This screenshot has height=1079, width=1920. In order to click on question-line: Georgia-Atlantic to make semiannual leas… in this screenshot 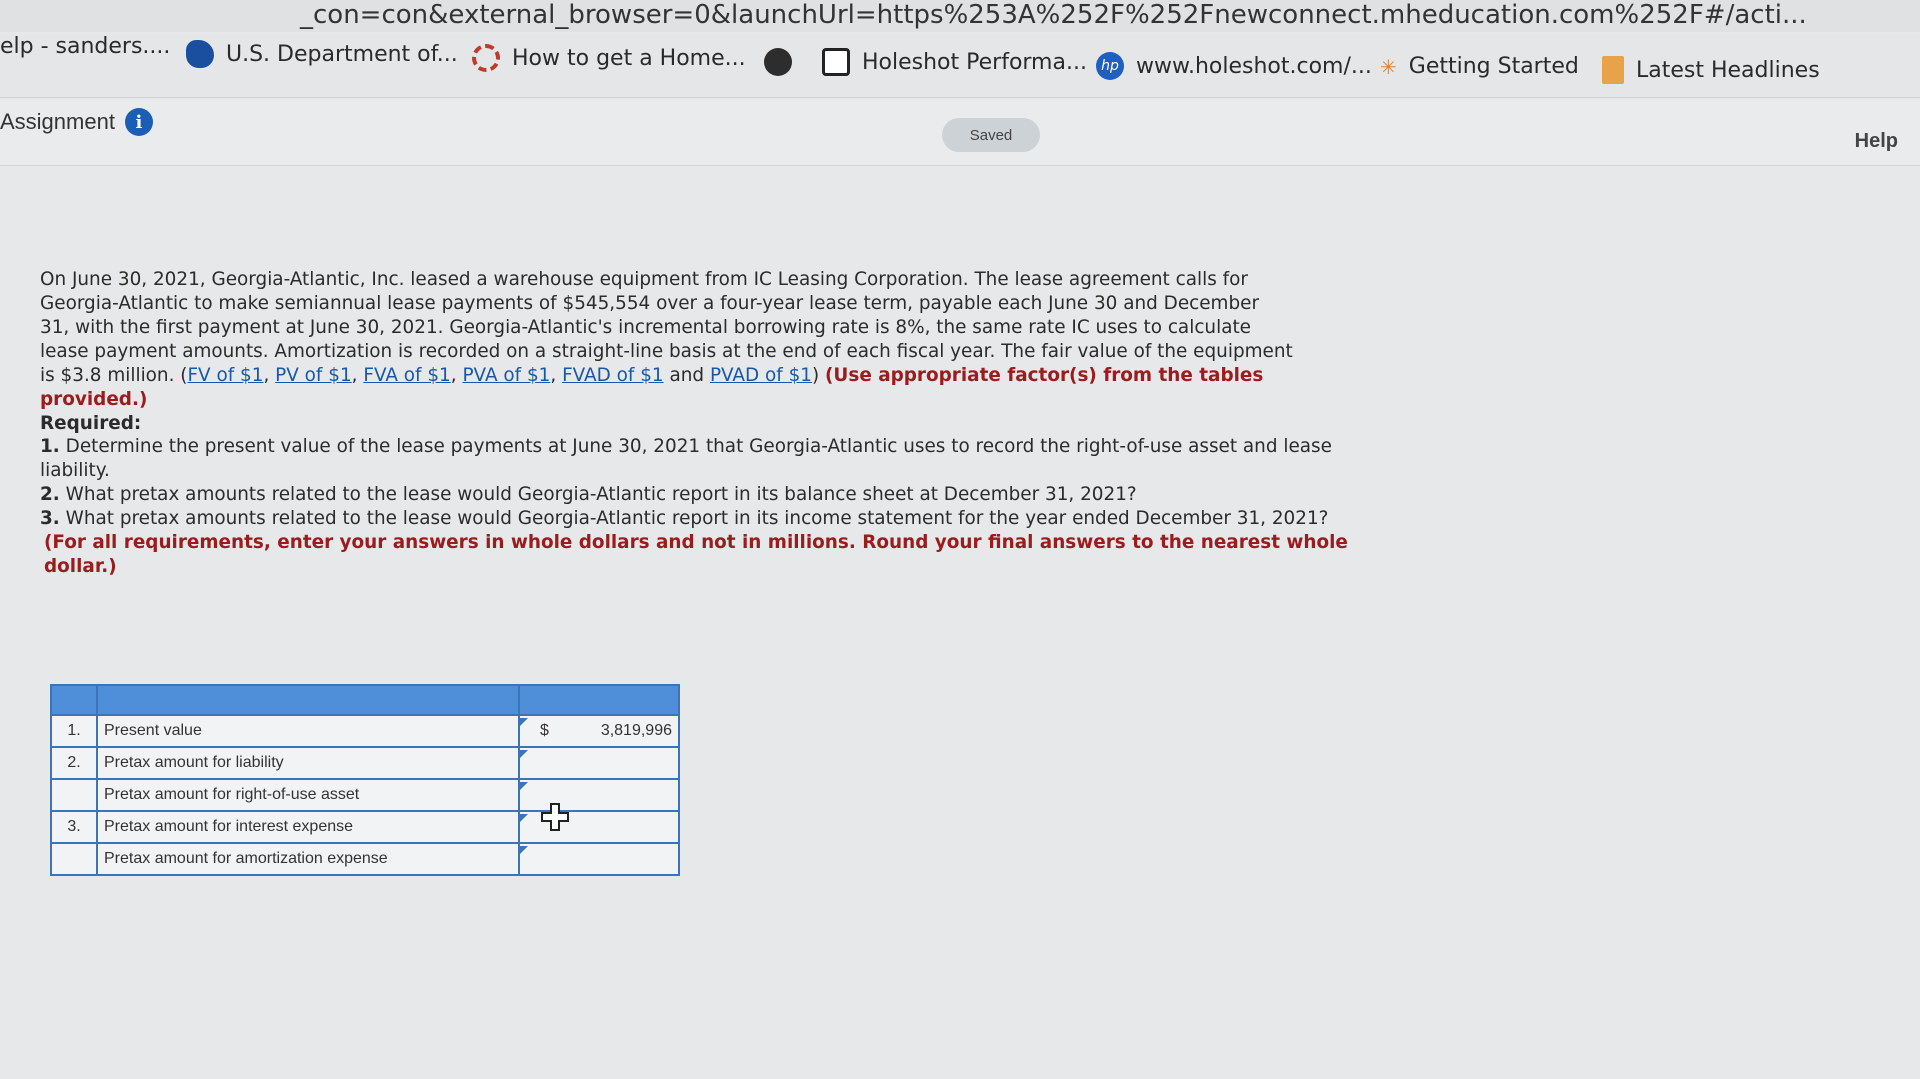, I will do `click(650, 303)`.